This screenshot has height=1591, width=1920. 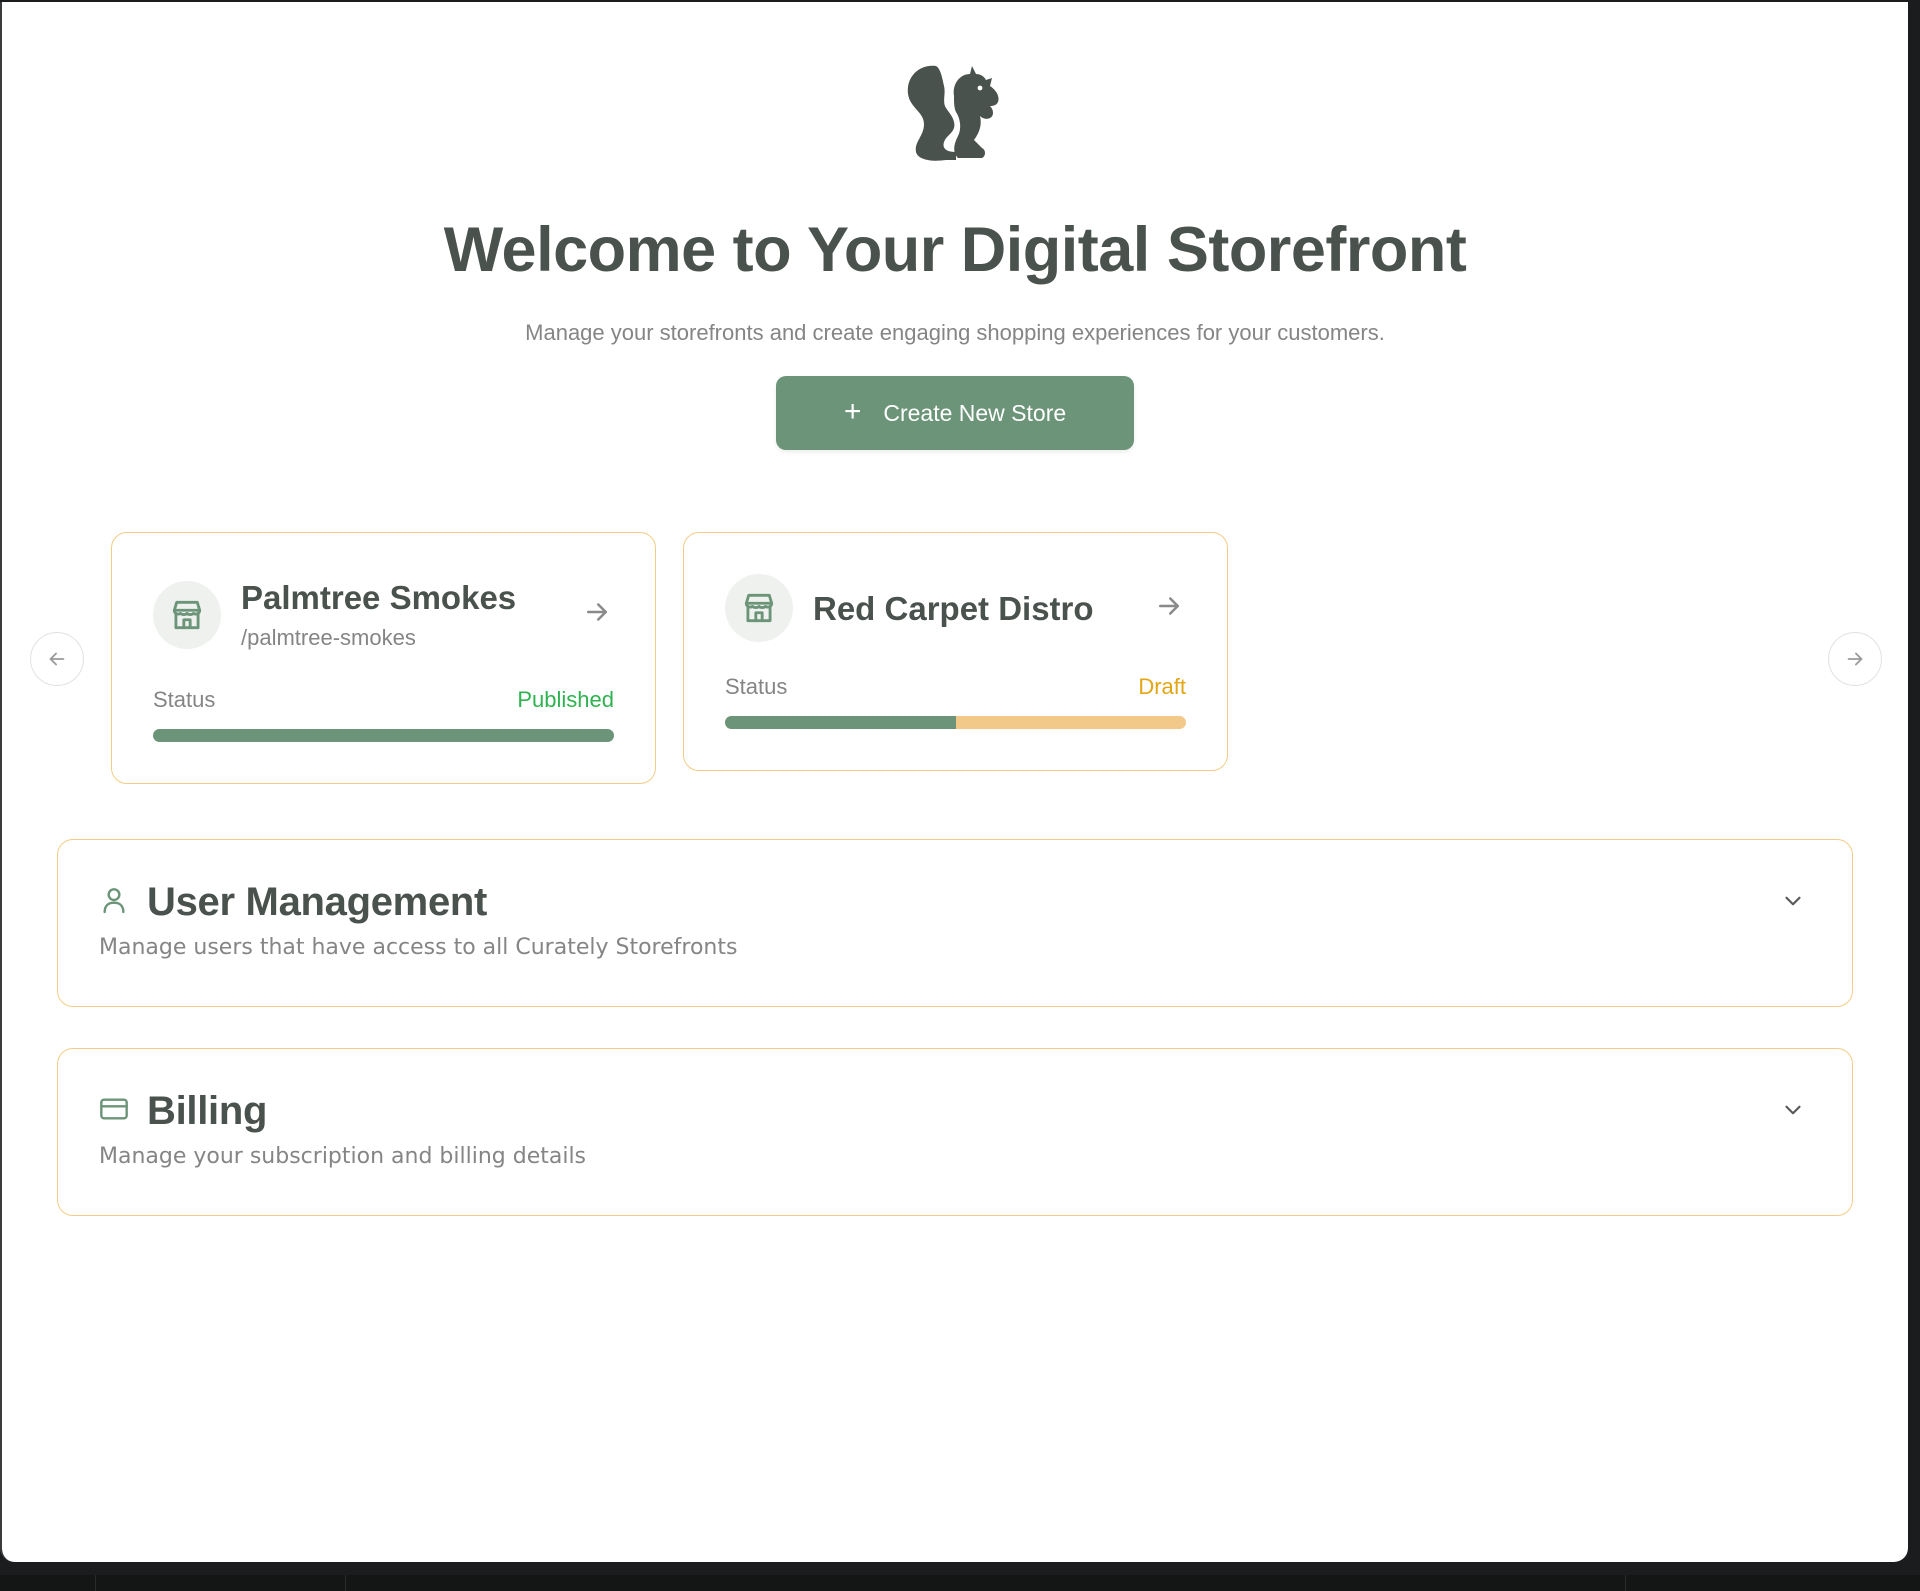 I want to click on store-name: Palmtree Smokes, so click(x=379, y=597).